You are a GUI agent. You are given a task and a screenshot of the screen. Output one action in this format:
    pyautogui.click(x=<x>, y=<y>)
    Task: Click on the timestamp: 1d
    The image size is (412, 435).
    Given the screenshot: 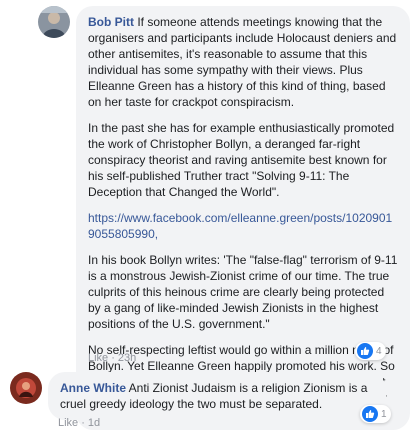 What is the action you would take?
    pyautogui.click(x=94, y=423)
    